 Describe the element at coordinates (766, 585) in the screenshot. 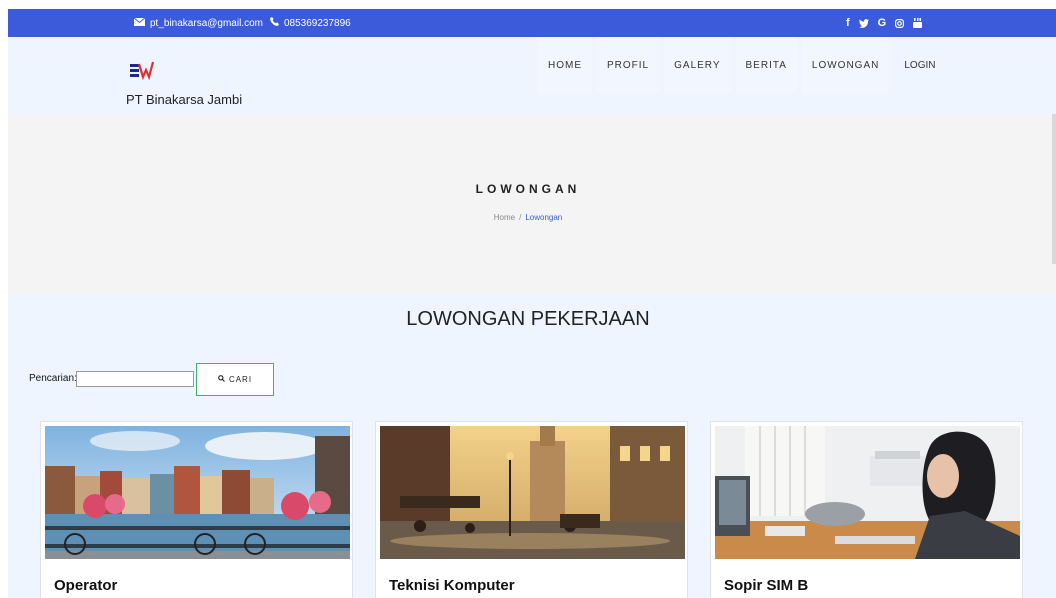

I see `job-title: Sopir SIM B` at that location.